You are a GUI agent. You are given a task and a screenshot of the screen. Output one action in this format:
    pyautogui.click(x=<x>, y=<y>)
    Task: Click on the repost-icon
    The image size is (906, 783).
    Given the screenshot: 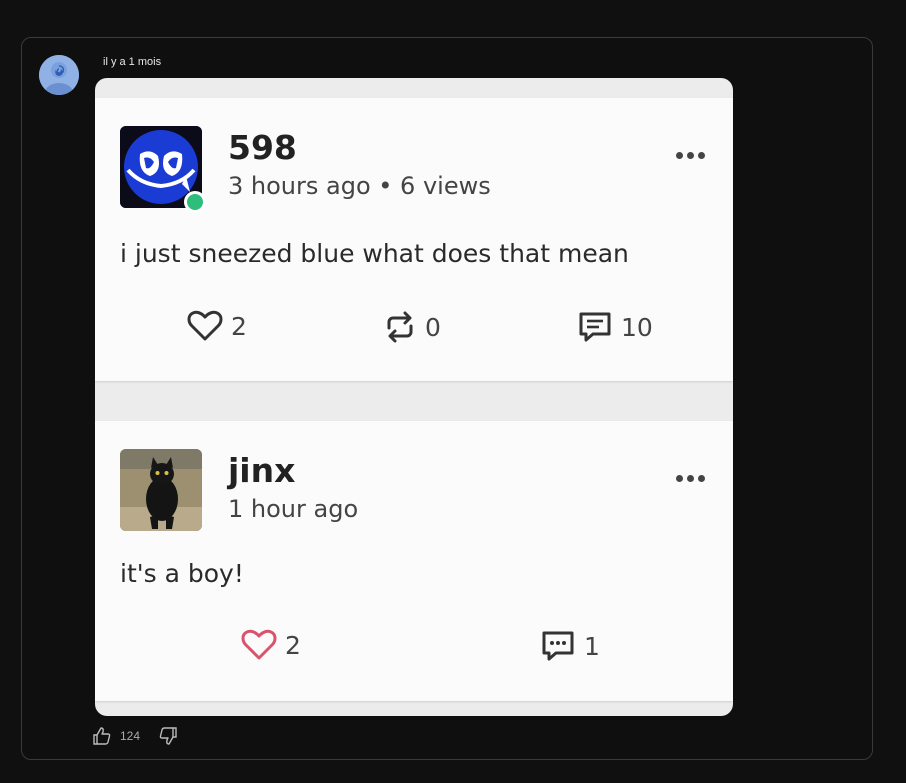 What is the action you would take?
    pyautogui.click(x=400, y=327)
    